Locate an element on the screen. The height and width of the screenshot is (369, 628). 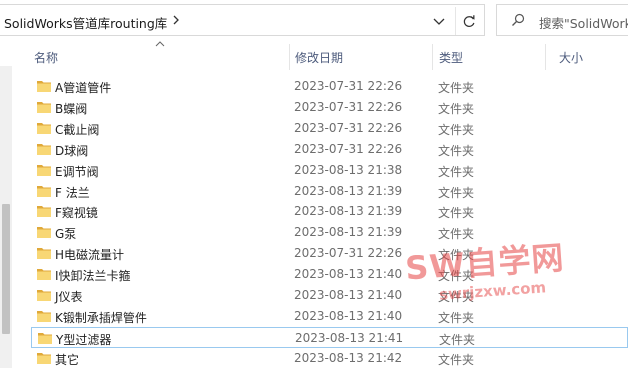
folder-row: K锻制承插焊管件 2023-08-13 21:40 文件夹 is located at coordinates (329, 316).